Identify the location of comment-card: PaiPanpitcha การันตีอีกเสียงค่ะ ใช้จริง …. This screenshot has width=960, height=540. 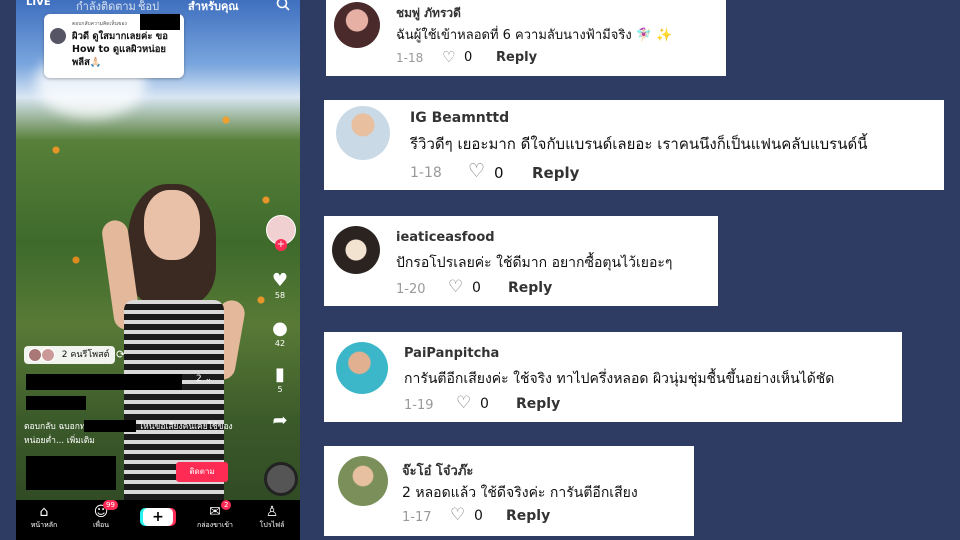
(613, 377).